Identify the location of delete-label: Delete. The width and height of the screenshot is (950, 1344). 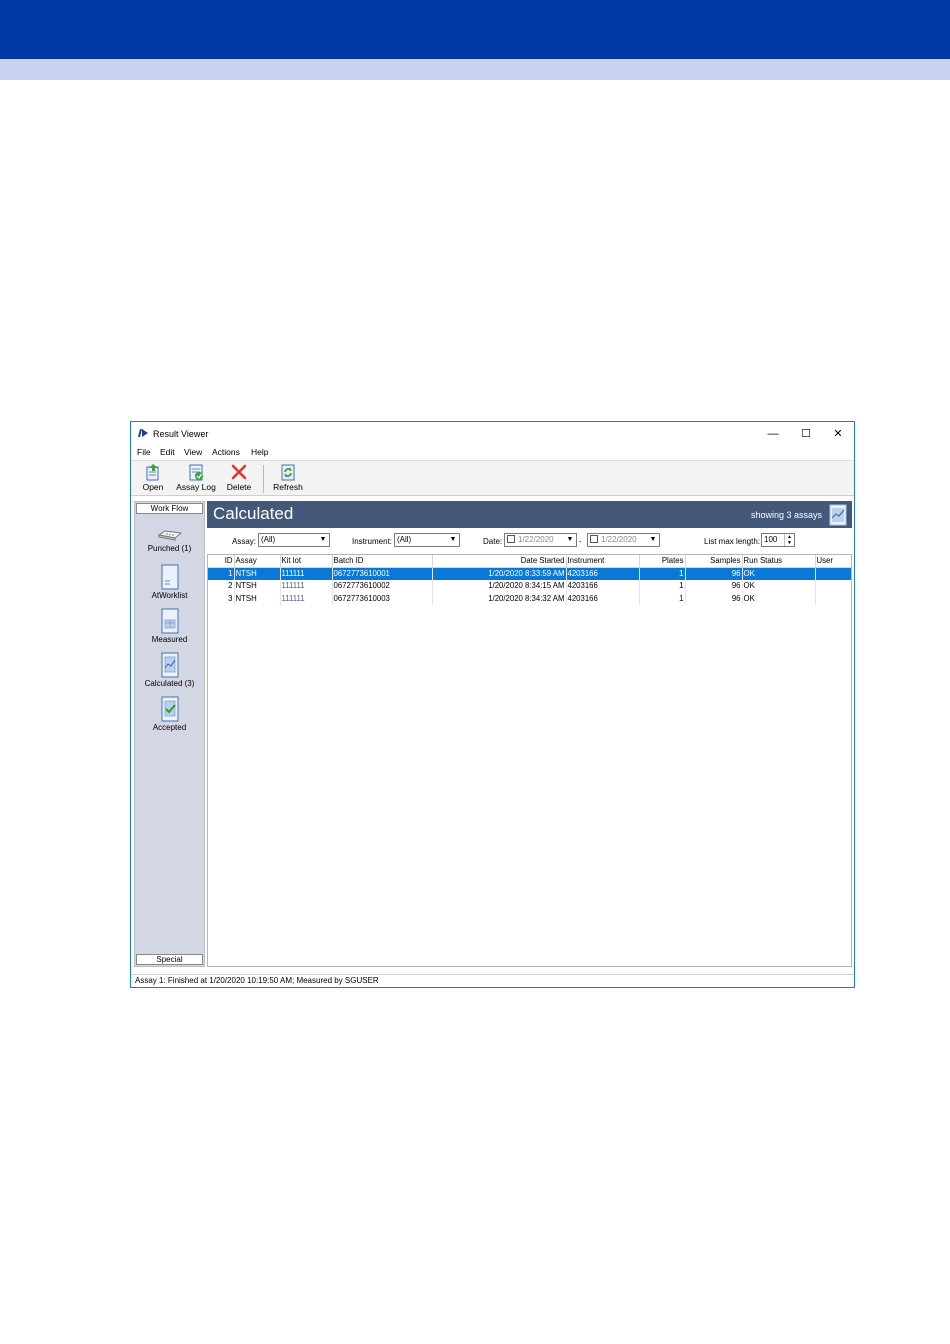
(239, 487).